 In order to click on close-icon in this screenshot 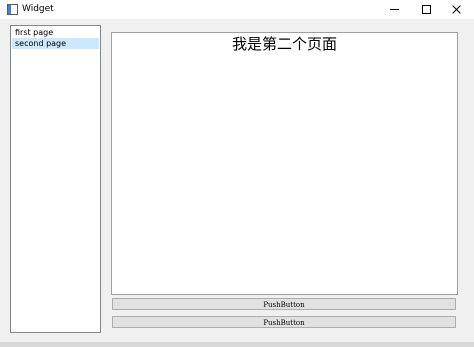, I will do `click(456, 9)`.